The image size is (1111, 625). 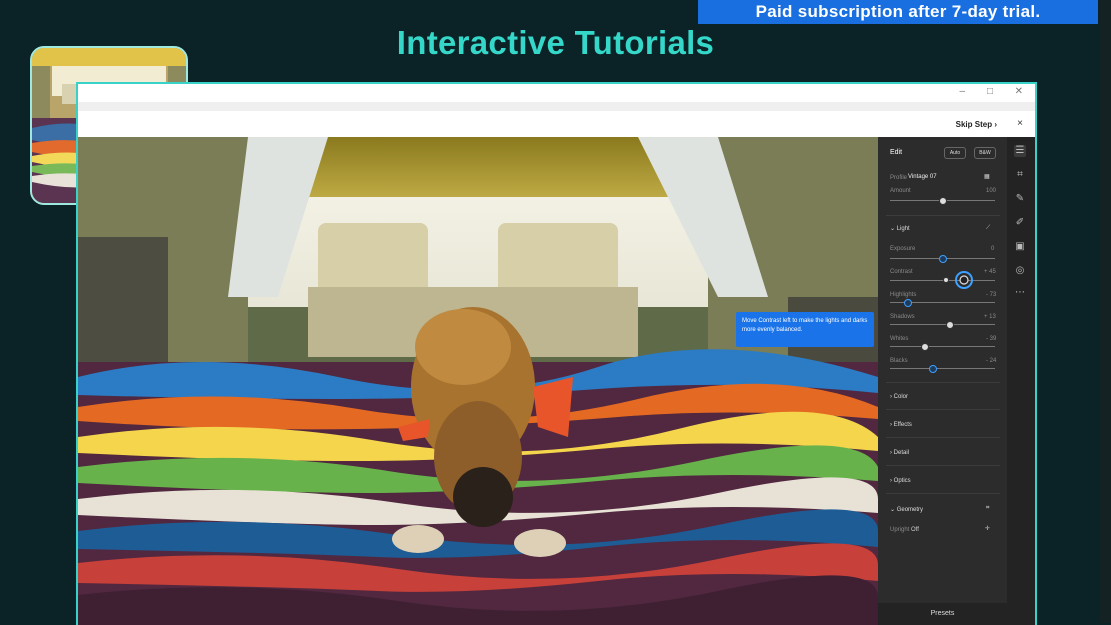 I want to click on blacks-slider-knob, so click(x=933, y=369).